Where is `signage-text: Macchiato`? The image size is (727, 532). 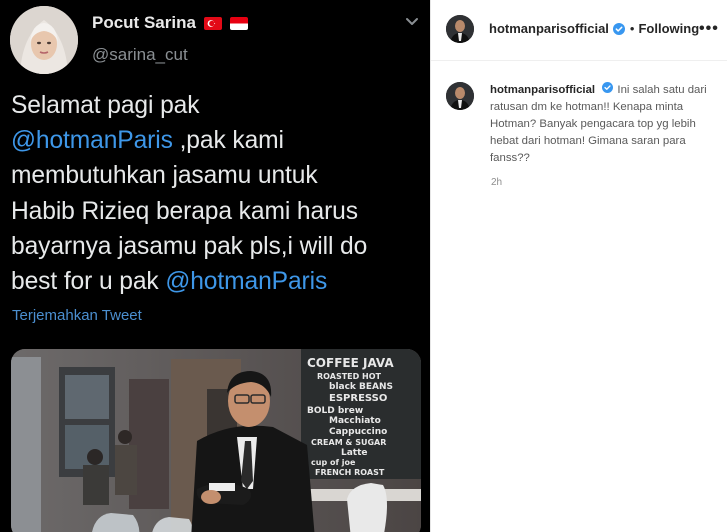
signage-text: Macchiato is located at coordinates (355, 421).